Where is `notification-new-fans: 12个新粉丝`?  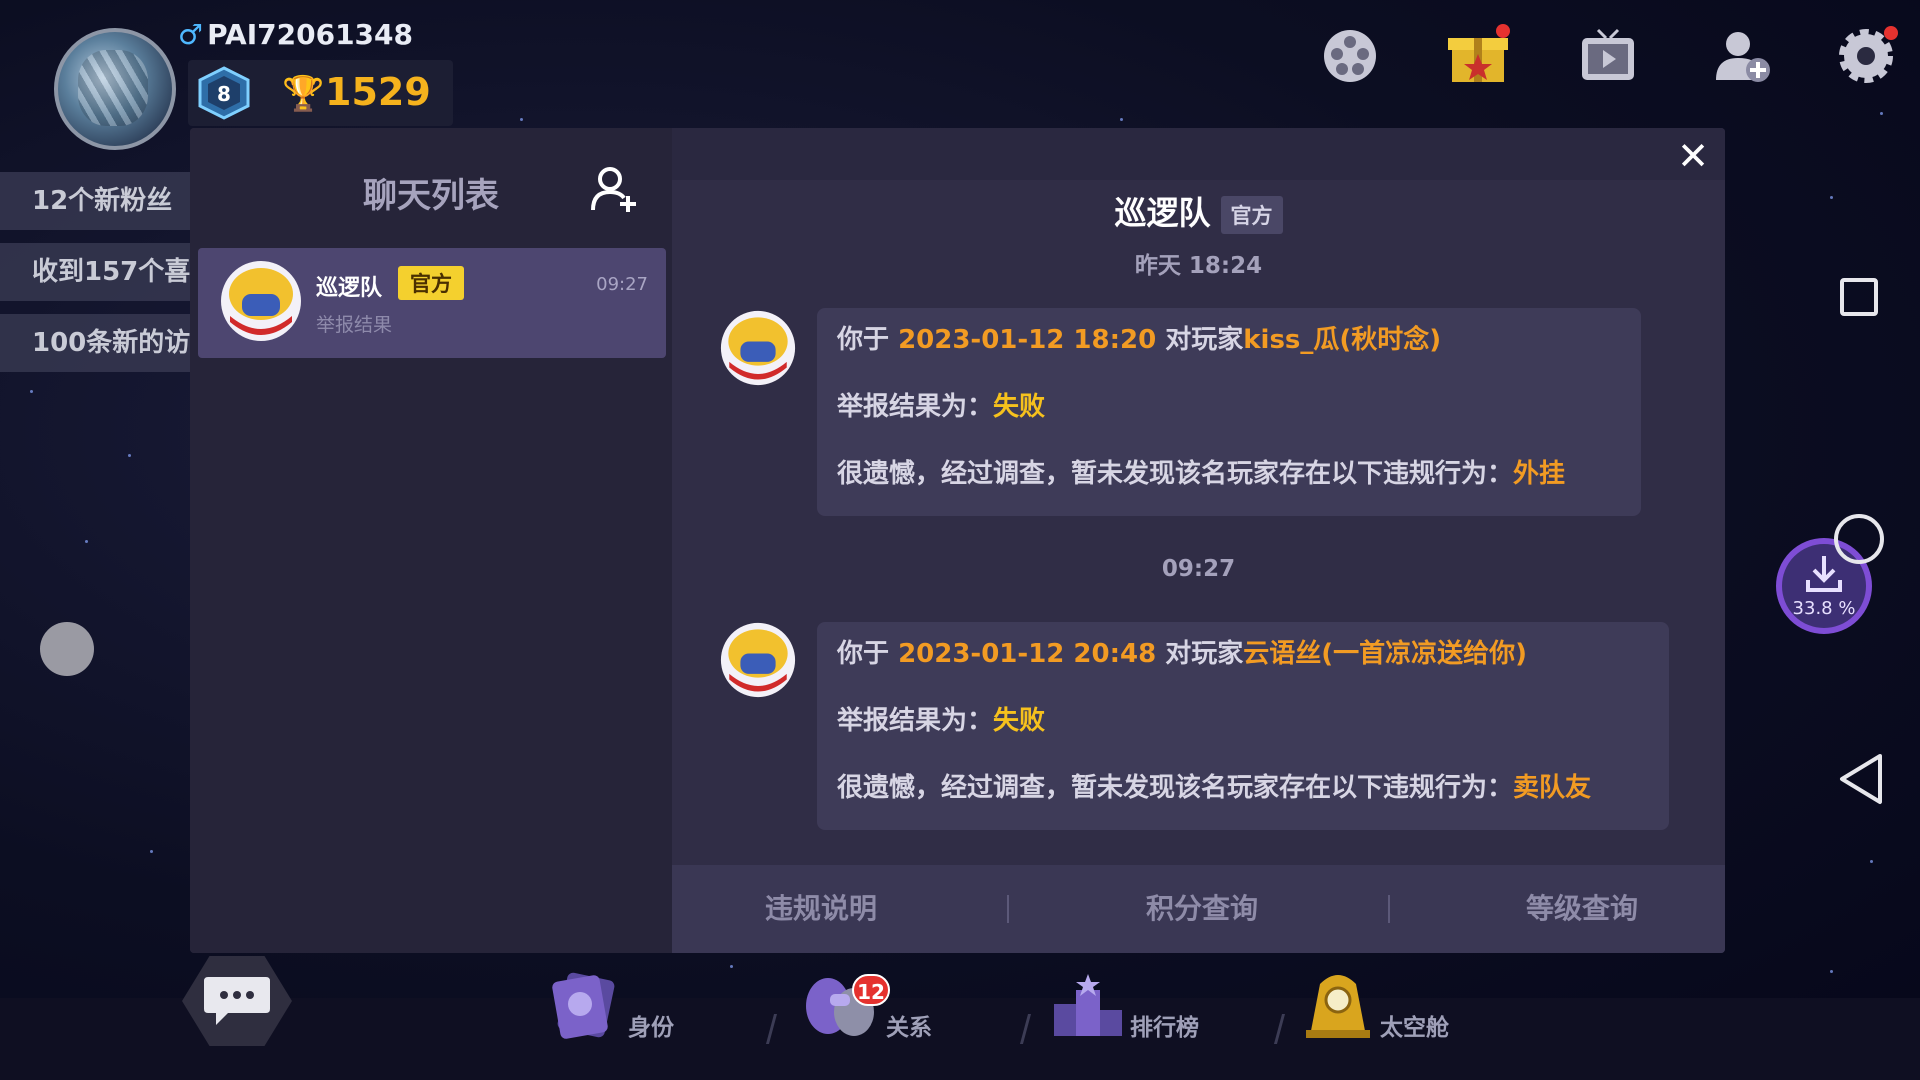 notification-new-fans: 12个新粉丝 is located at coordinates (100, 201).